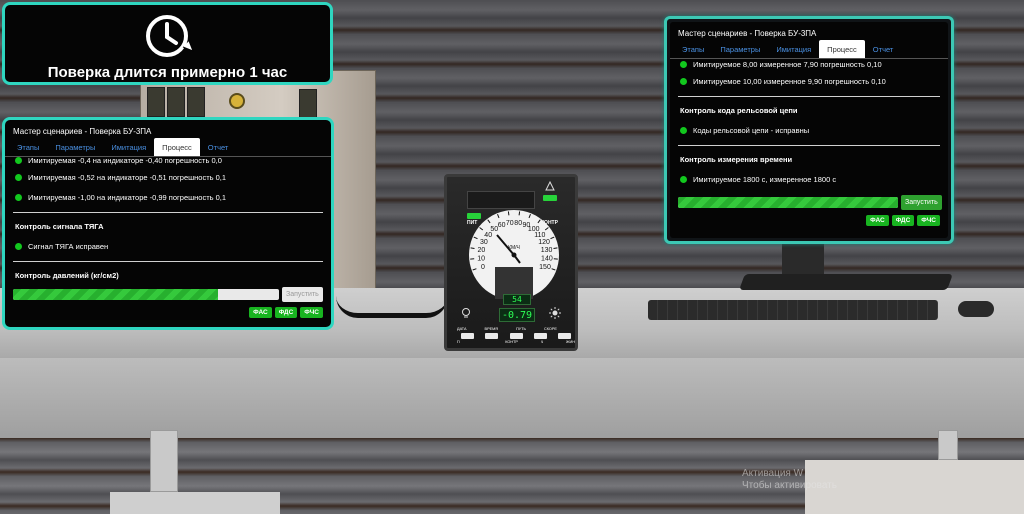 This screenshot has width=1024, height=514. Describe the element at coordinates (491, 329) in the screenshot. I see `device-button-label: ВРЕМЯ` at that location.